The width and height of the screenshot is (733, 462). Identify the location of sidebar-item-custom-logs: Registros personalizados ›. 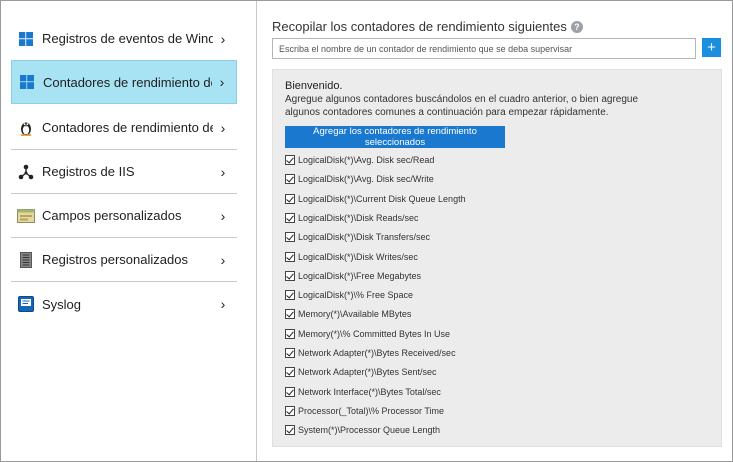
(124, 260).